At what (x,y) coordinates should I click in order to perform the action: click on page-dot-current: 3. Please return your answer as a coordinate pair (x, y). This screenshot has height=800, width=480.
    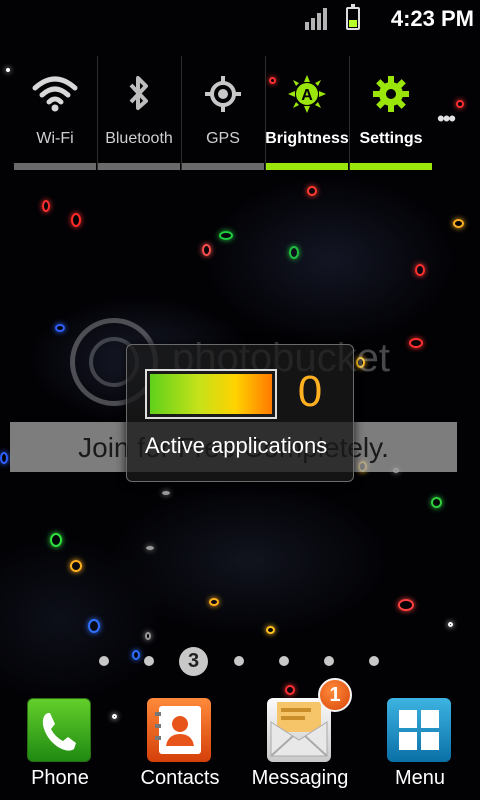
    Looking at the image, I should click on (193, 661).